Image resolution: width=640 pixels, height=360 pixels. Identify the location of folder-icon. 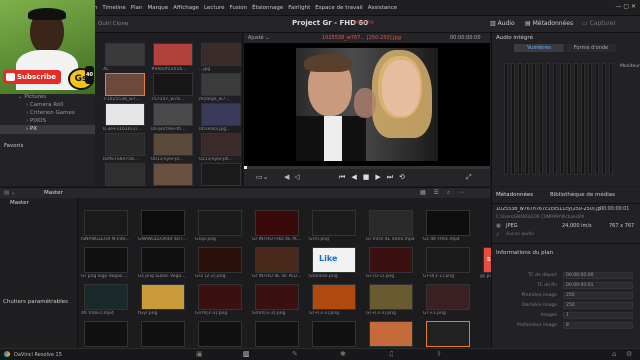
(125, 54).